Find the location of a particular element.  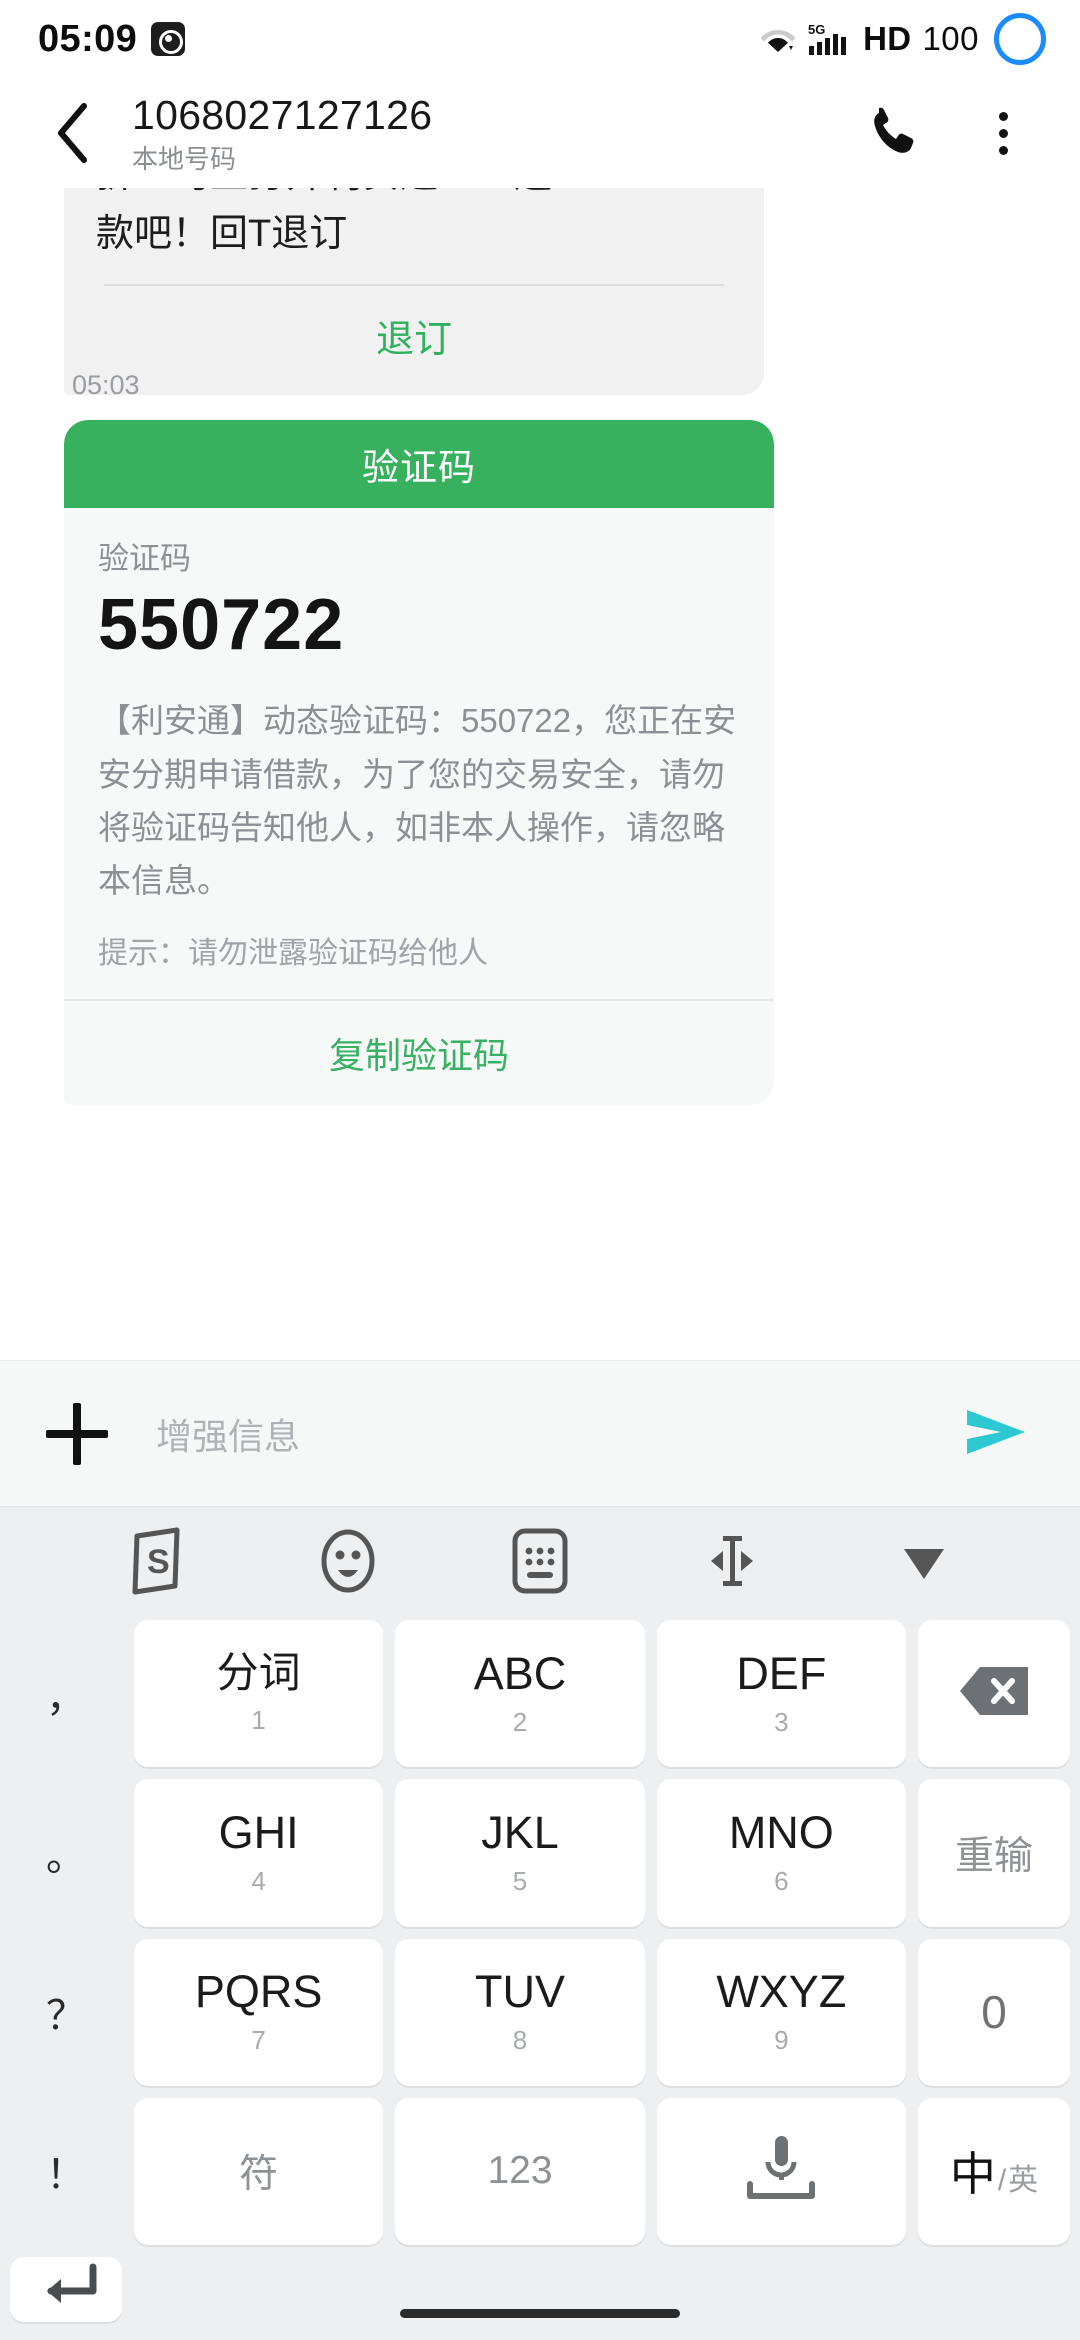

svg-text: S is located at coordinates (158, 1562).